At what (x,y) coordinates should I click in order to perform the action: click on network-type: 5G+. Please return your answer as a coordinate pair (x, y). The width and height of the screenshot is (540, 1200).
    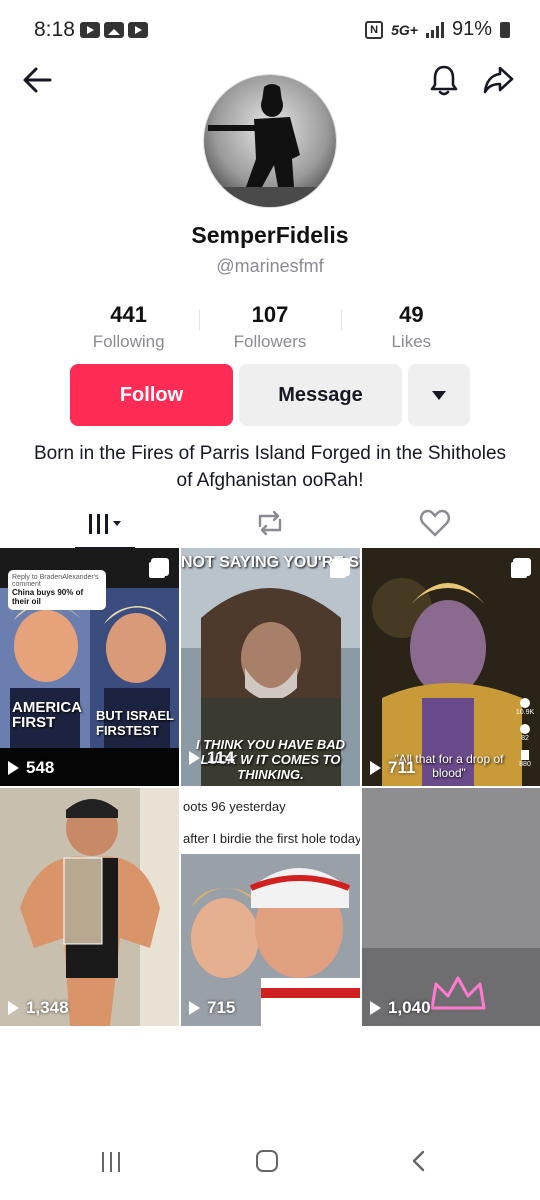
    Looking at the image, I should click on (404, 29).